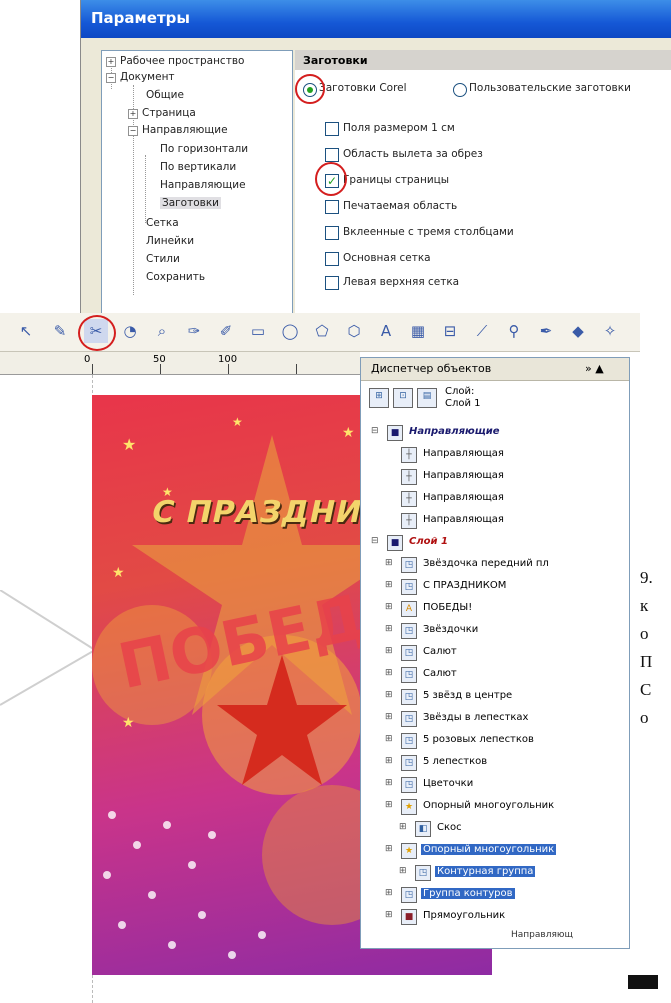 The height and width of the screenshot is (1003, 671). What do you see at coordinates (26, 331) in the screenshot?
I see `pointer-icon: ↖` at bounding box center [26, 331].